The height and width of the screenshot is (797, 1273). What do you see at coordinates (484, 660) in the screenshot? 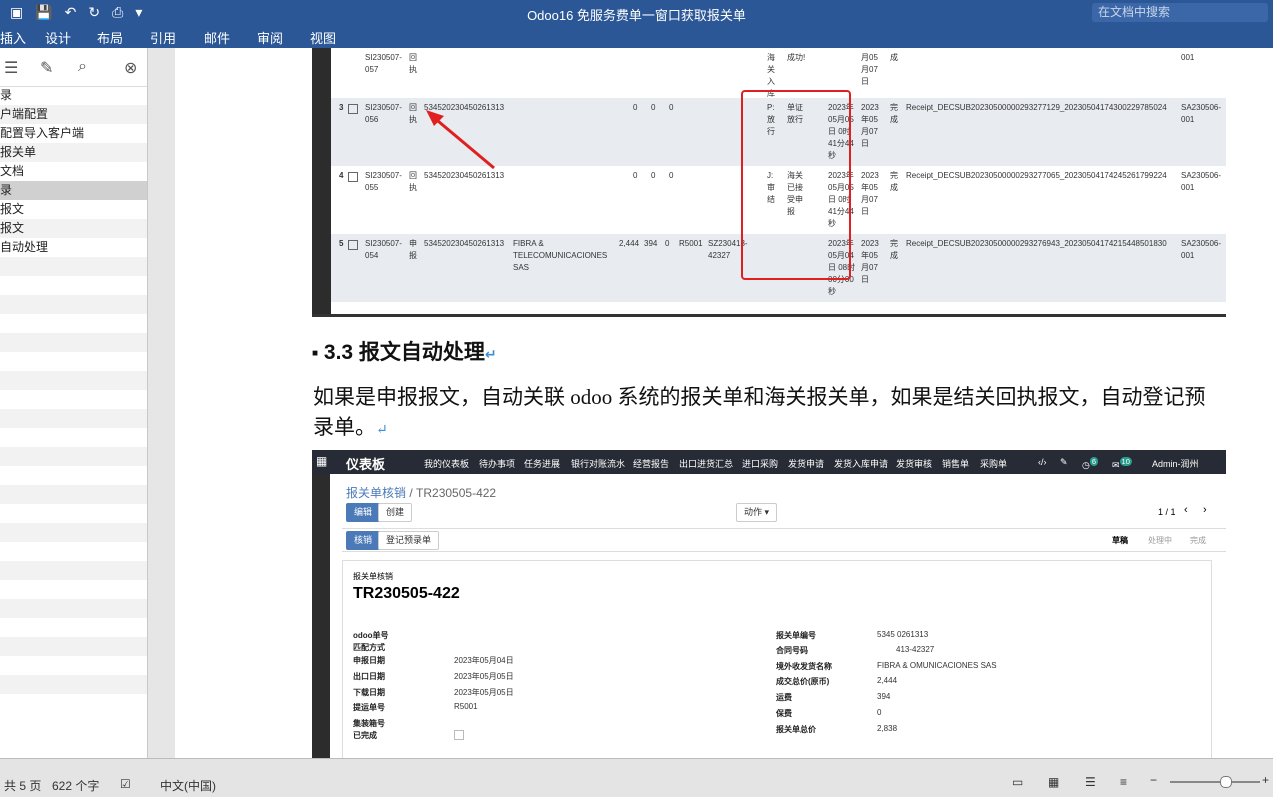
I see `field-value: 2023年05月04日` at bounding box center [484, 660].